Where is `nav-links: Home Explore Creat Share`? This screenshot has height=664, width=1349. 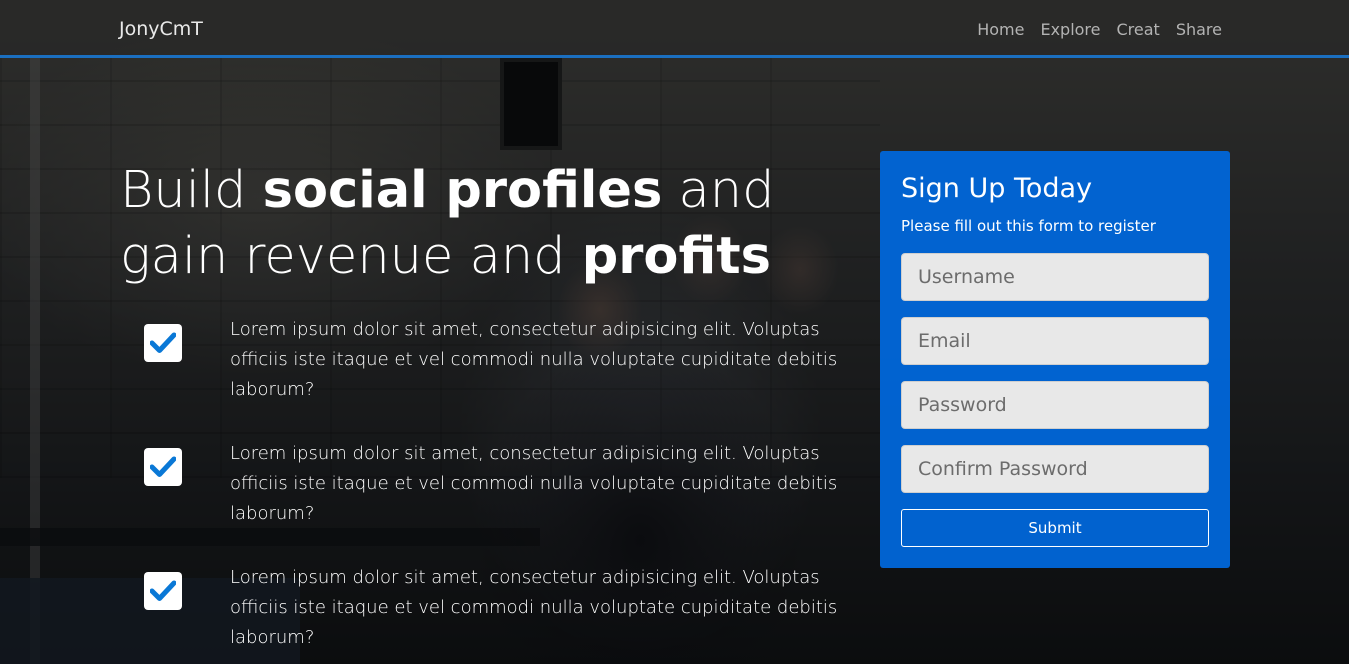
nav-links: Home Explore Creat Share is located at coordinates (1099, 29).